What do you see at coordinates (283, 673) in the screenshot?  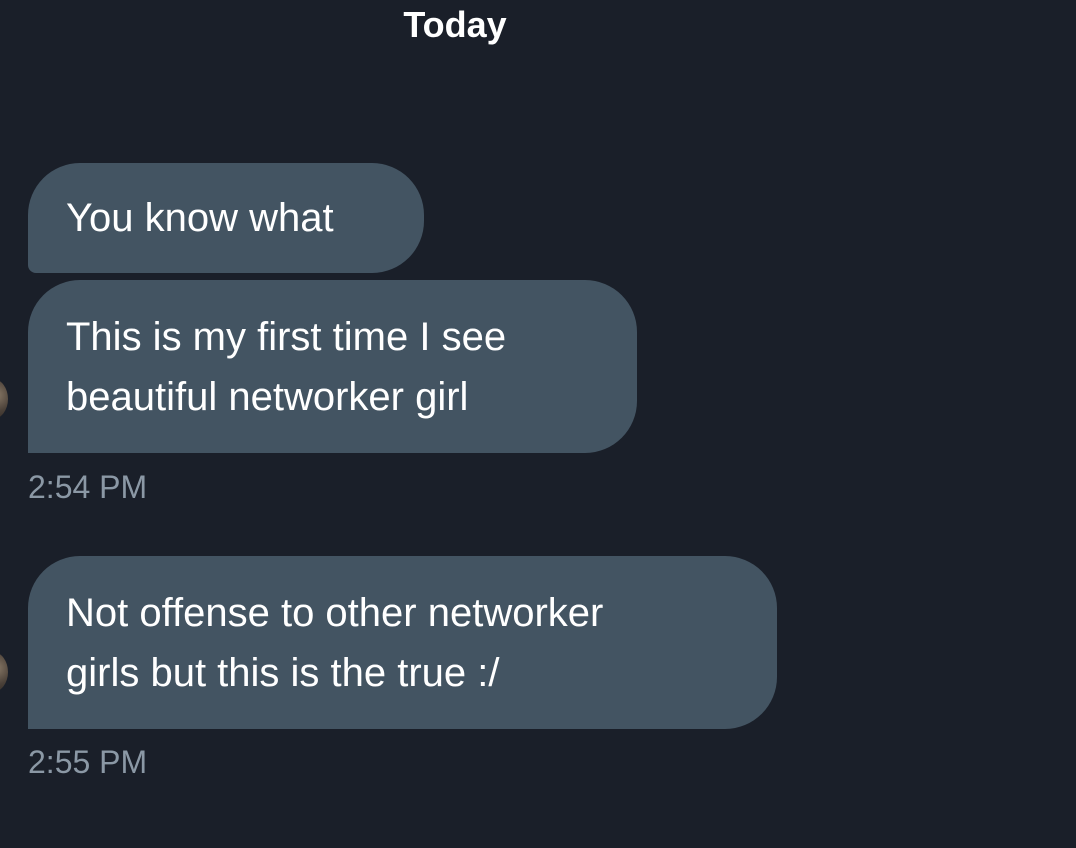 I see `message-text: girls but this is the true :/` at bounding box center [283, 673].